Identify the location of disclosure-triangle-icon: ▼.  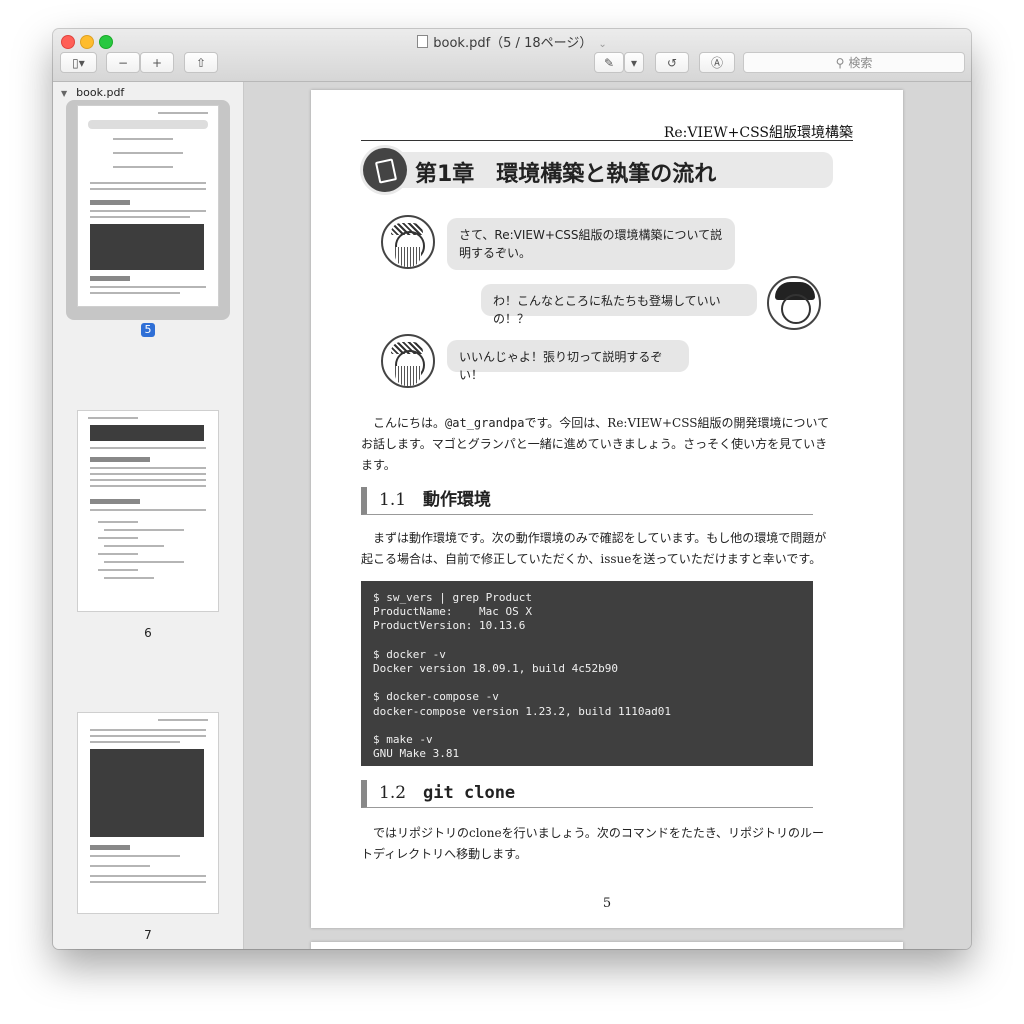
(64, 93).